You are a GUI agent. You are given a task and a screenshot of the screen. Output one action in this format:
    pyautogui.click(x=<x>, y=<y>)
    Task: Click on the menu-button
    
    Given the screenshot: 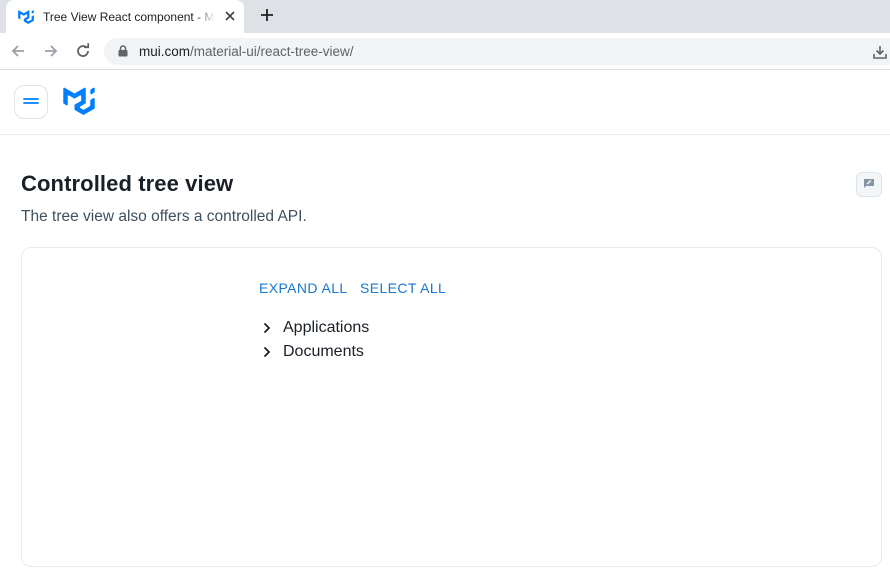 What is the action you would take?
    pyautogui.click(x=31, y=102)
    